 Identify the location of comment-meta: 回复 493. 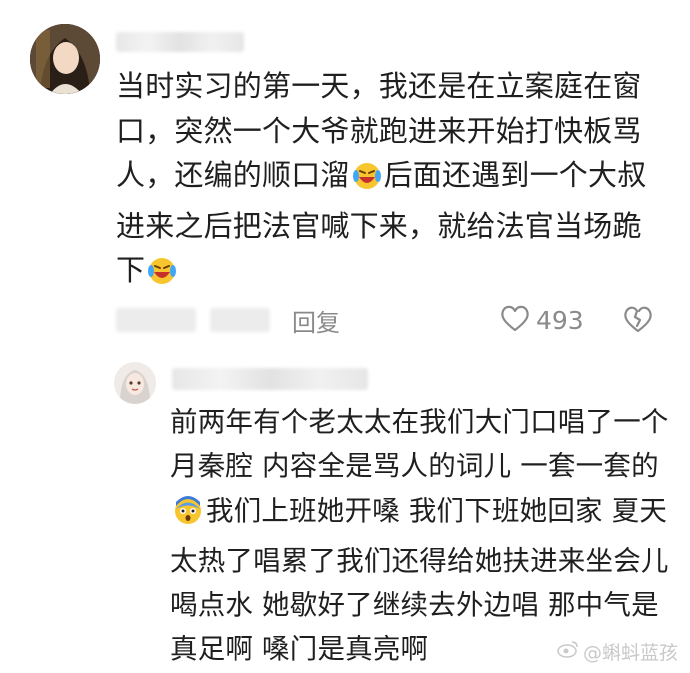
(396, 320).